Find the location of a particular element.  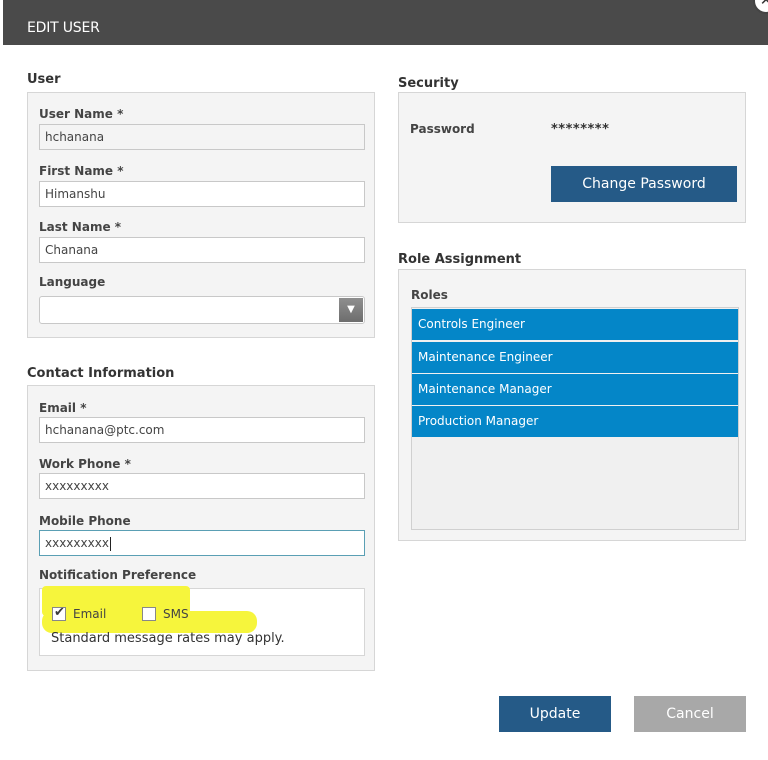

mobilephone-label: Mobile Phone is located at coordinates (85, 521).